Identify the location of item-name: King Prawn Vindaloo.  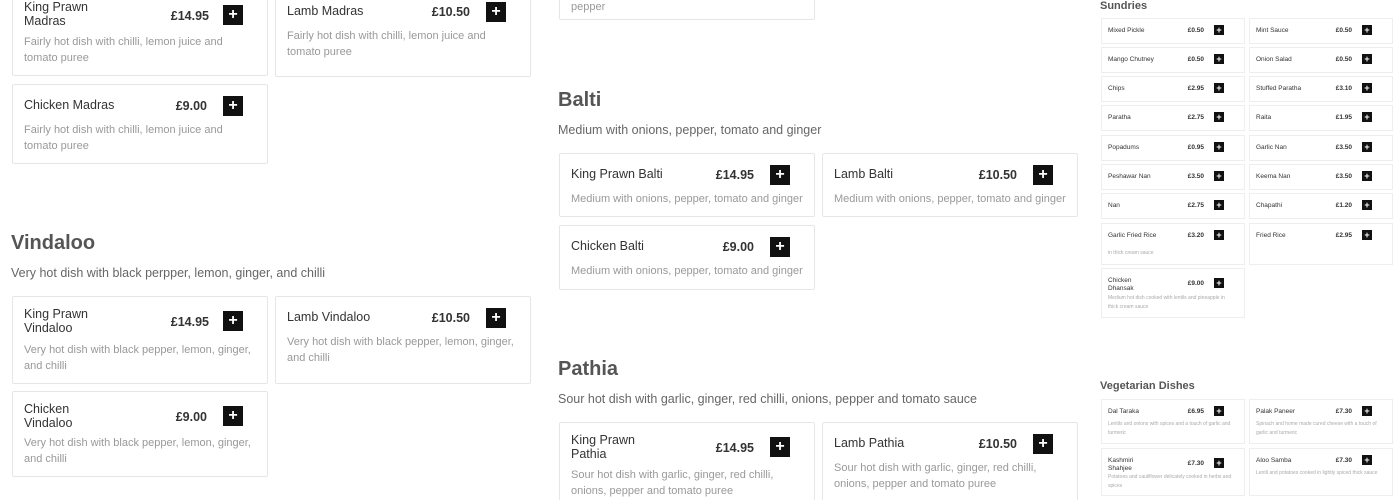
(56, 321).